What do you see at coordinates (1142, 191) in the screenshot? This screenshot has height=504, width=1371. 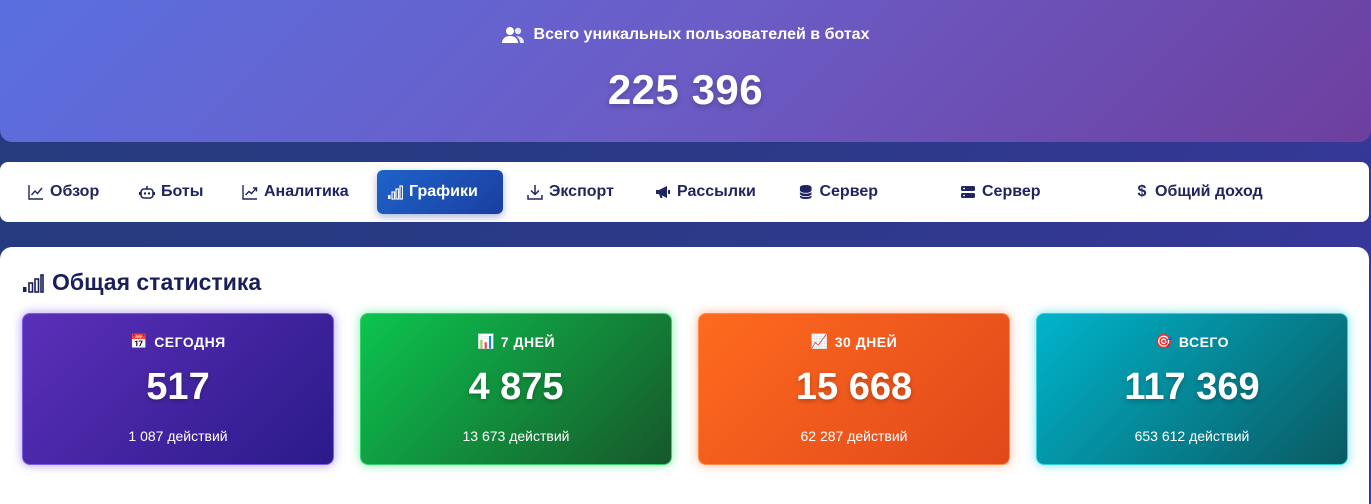 I see `dollar-icon: $` at bounding box center [1142, 191].